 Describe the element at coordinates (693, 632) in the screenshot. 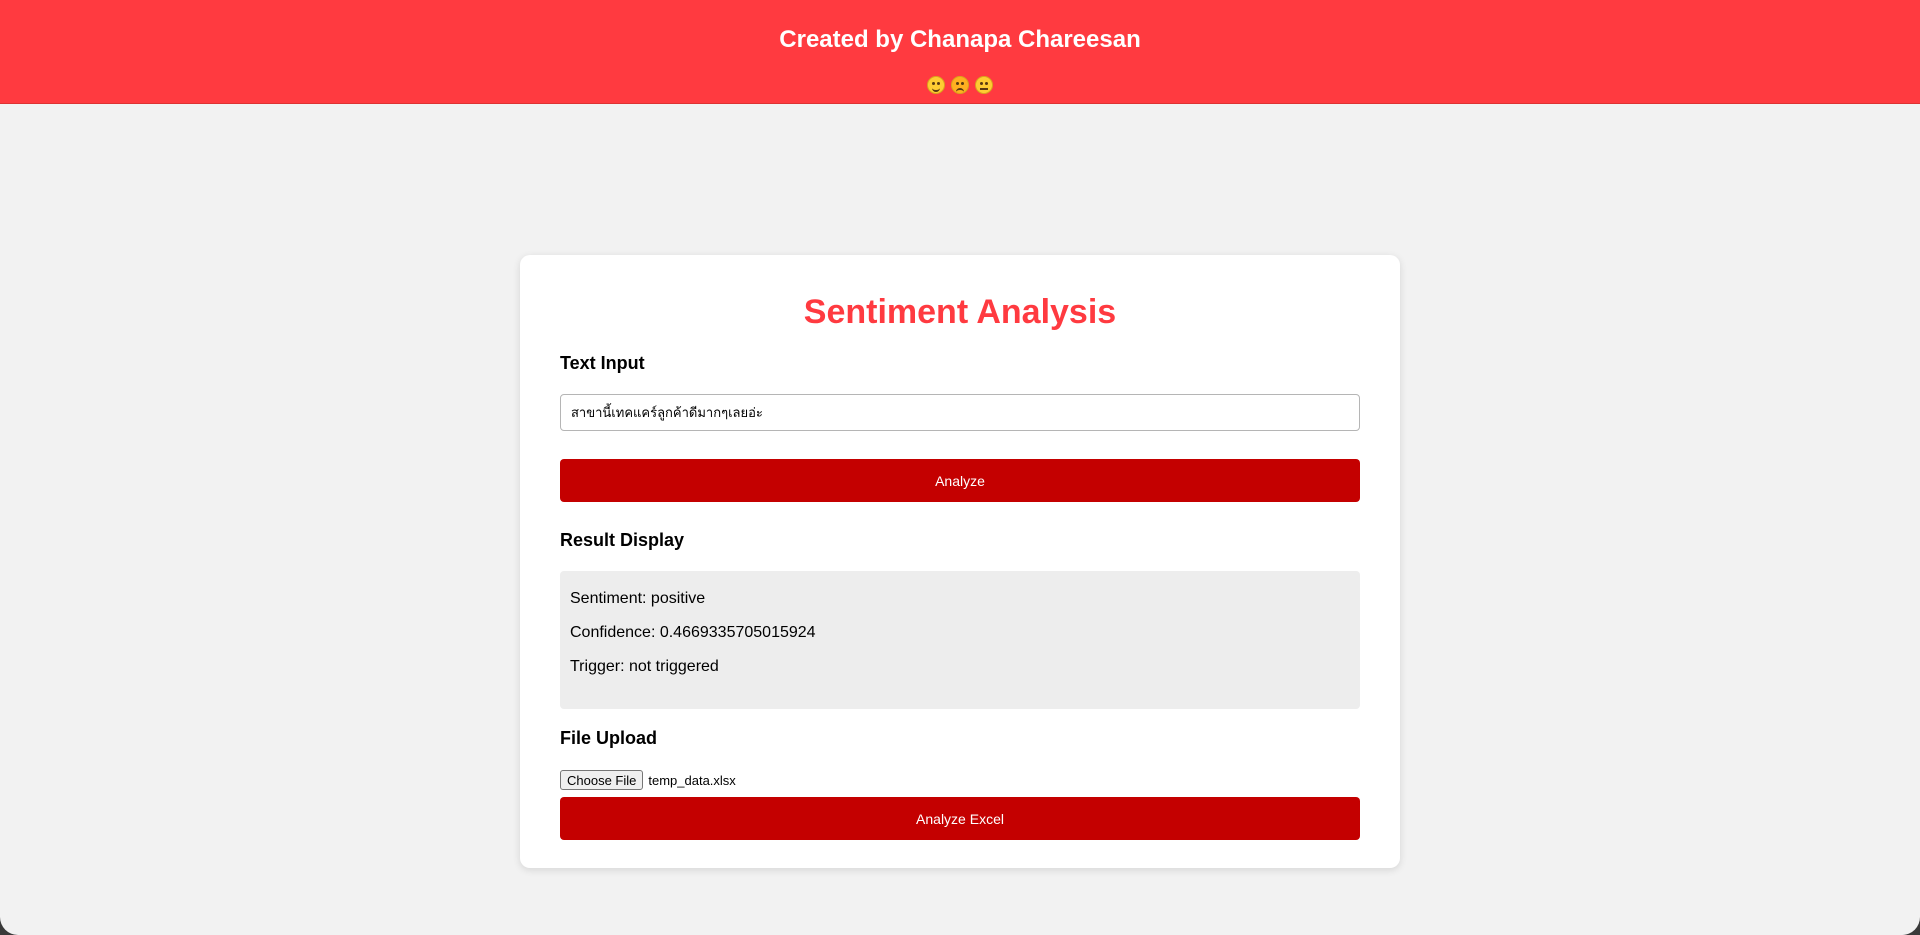

I see `confidence-result: Confidence: 0.4669335705015924` at that location.